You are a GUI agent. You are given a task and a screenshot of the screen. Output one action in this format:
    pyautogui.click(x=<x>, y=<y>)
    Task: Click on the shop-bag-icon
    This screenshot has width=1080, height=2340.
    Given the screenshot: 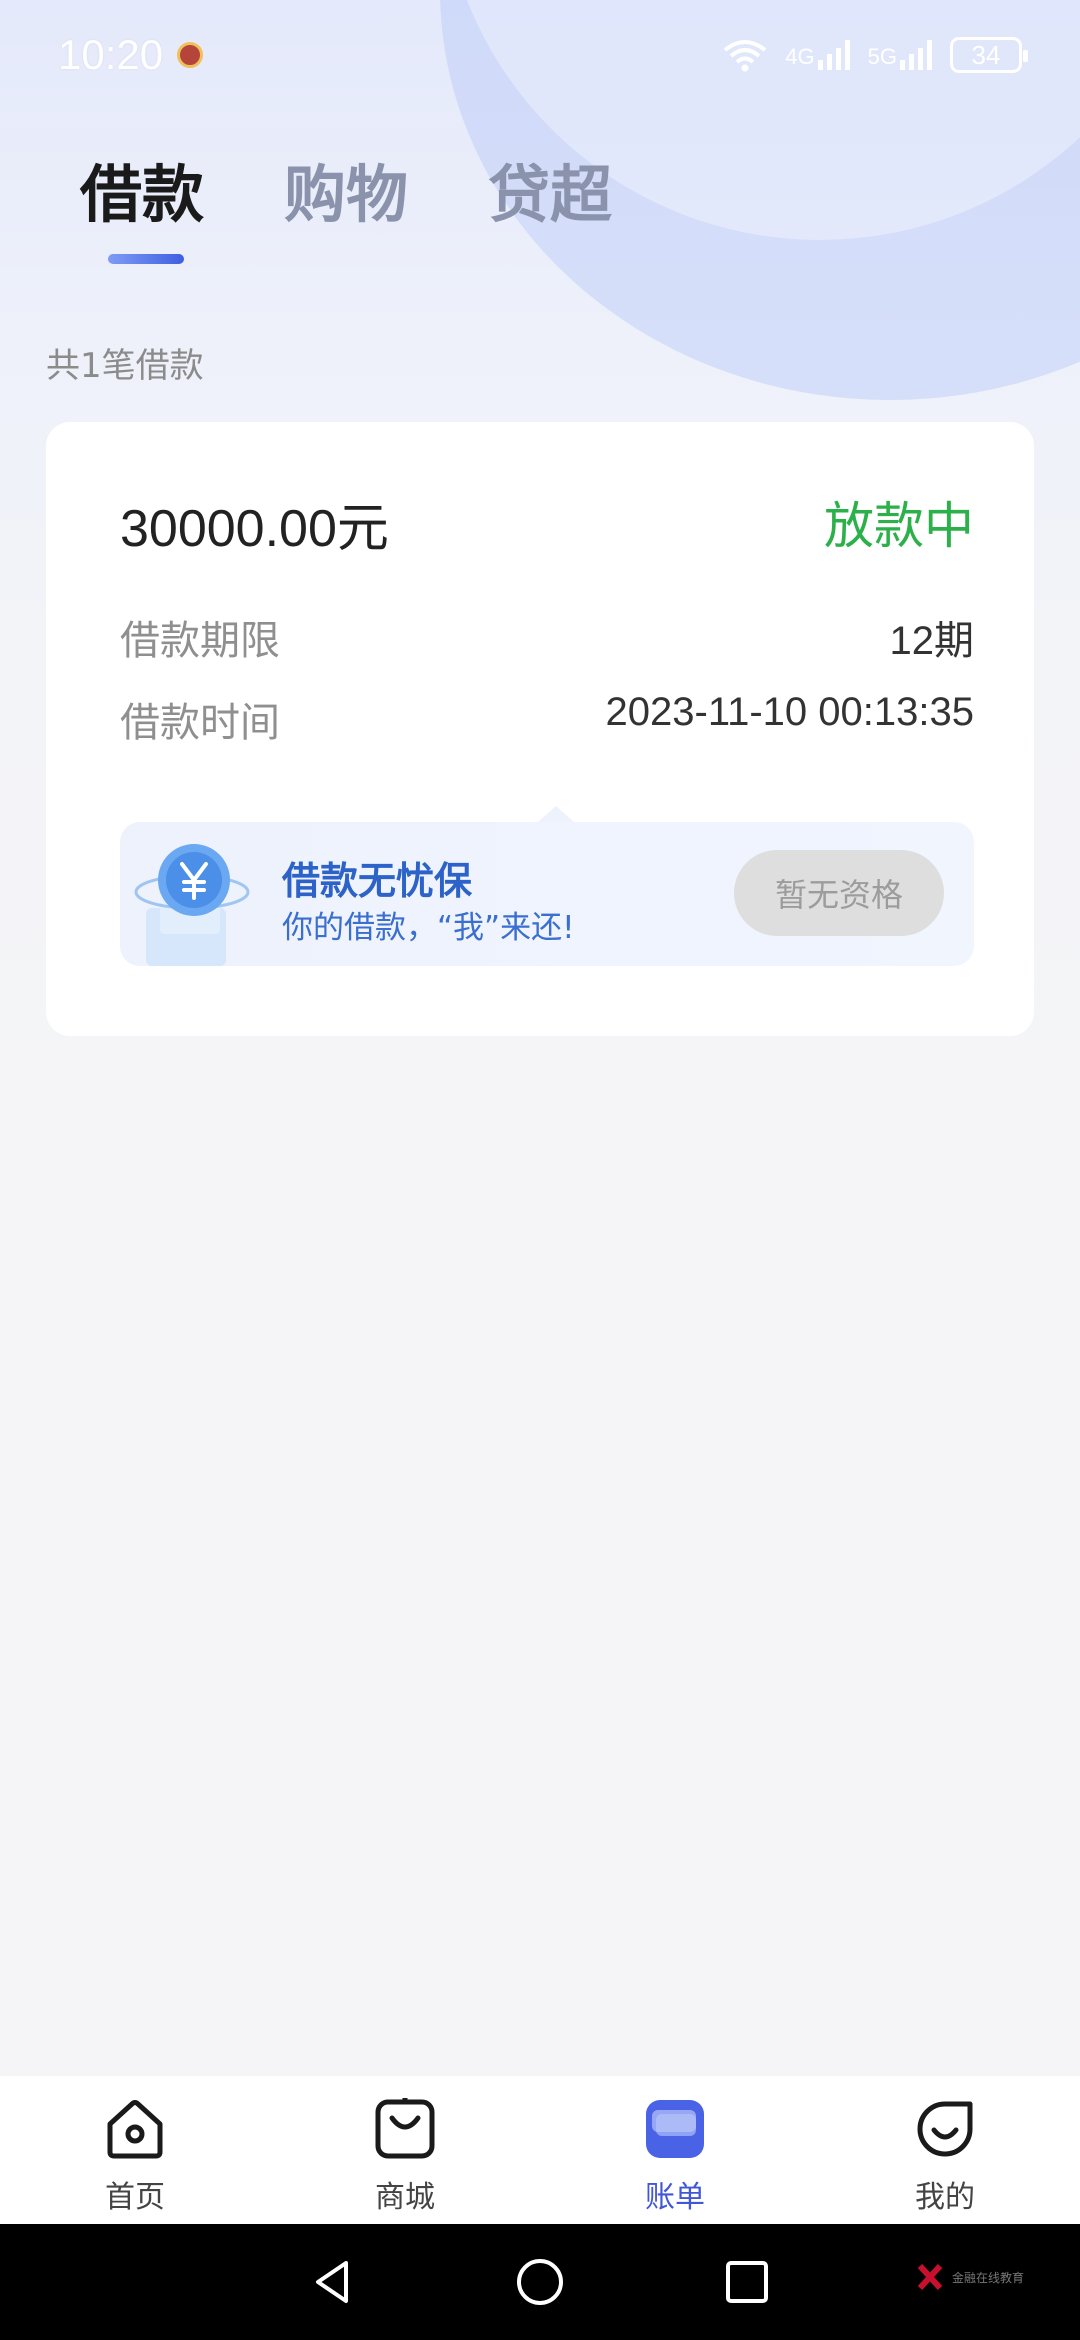 What is the action you would take?
    pyautogui.click(x=405, y=2128)
    